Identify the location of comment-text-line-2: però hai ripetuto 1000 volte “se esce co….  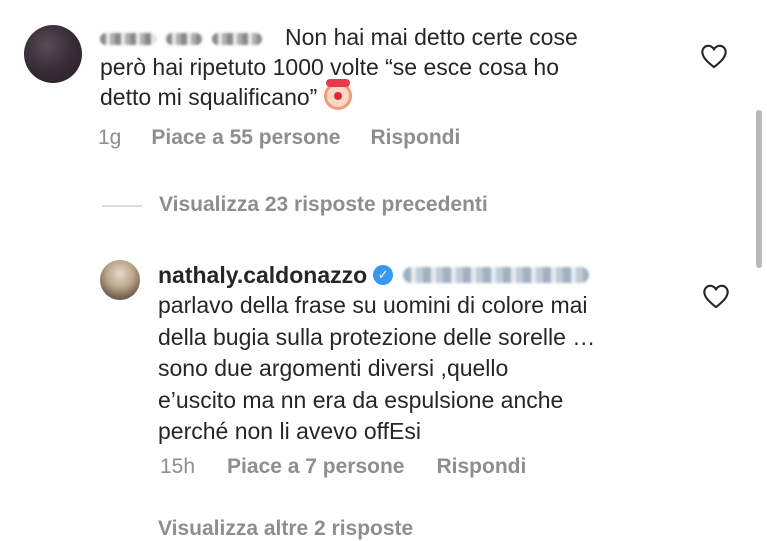
(330, 67).